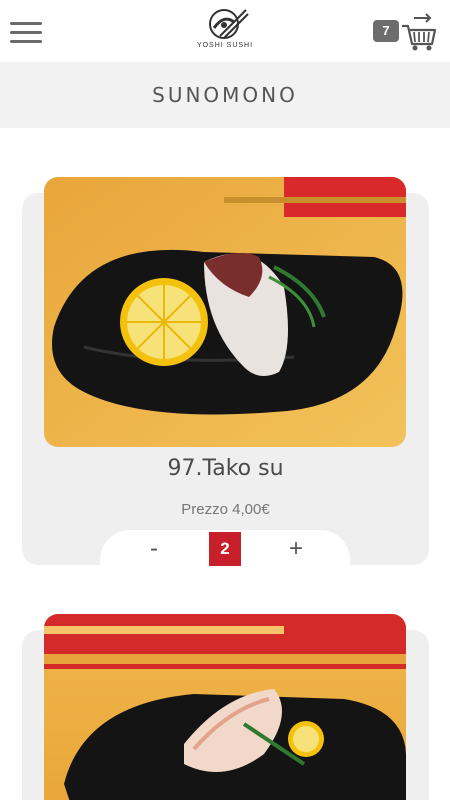  I want to click on app-header: YOSHI SUSHI 7, so click(225, 31).